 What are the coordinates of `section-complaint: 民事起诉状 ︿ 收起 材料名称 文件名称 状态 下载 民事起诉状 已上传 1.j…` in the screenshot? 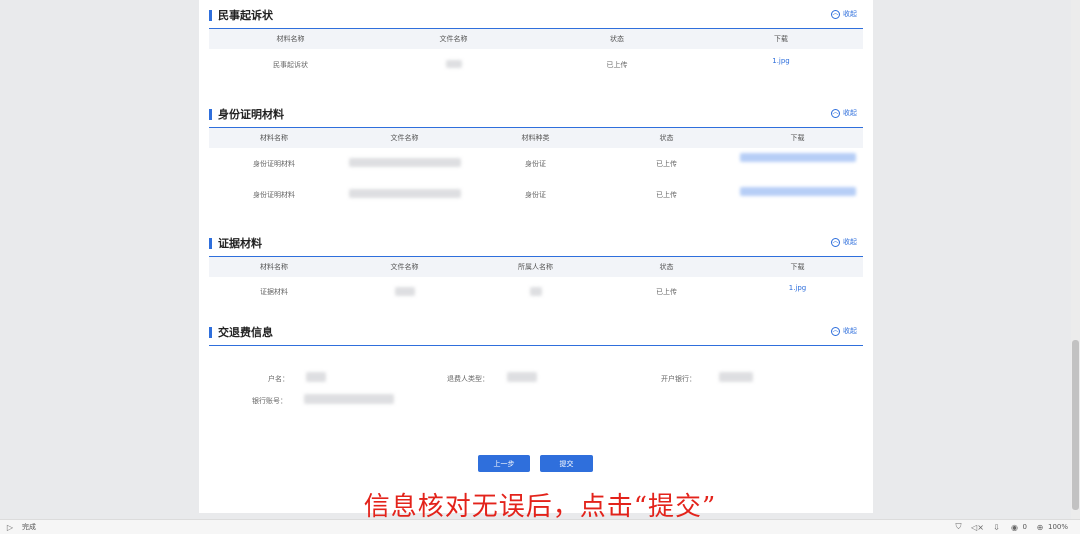 It's located at (536, 43).